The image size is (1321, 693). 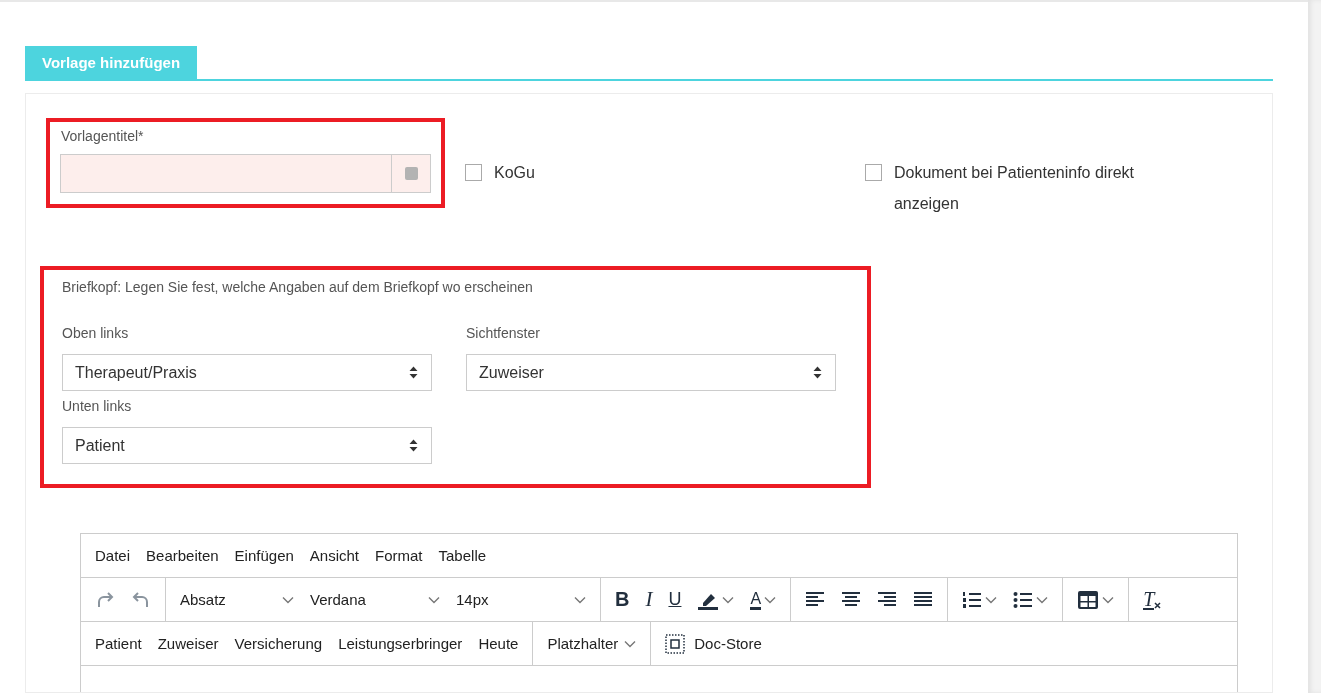 I want to click on block-format-dropdown: Absatz, so click(x=237, y=599).